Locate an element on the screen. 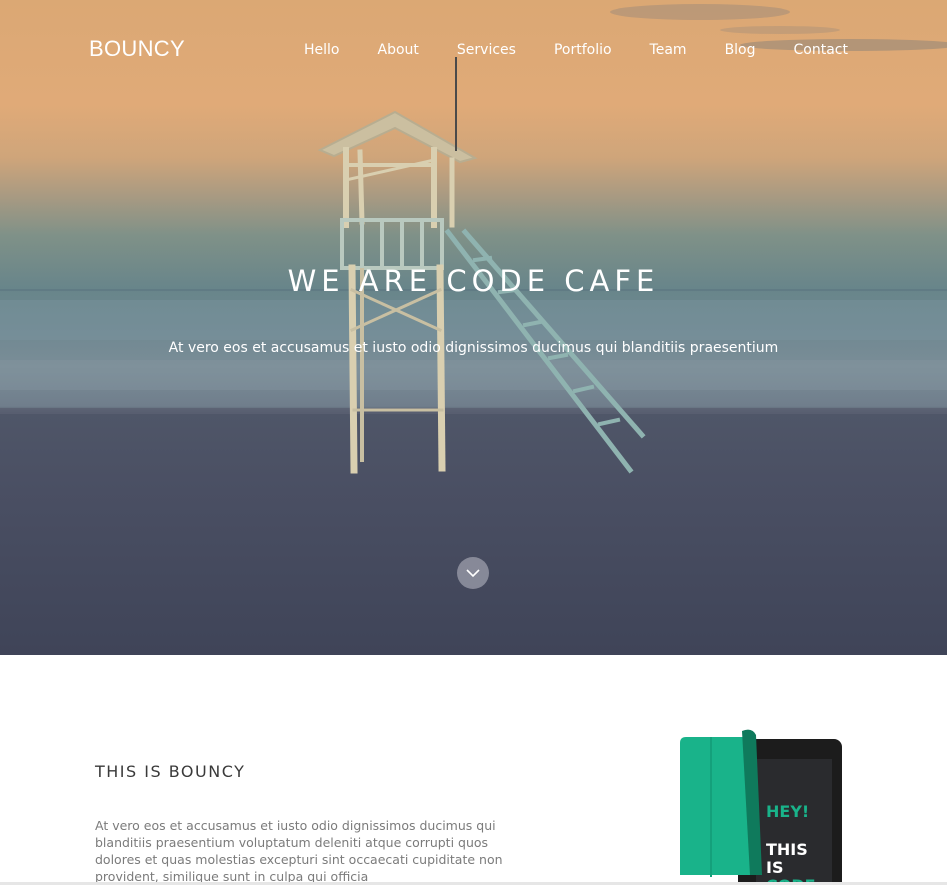  shoreline is located at coordinates (473, 411).